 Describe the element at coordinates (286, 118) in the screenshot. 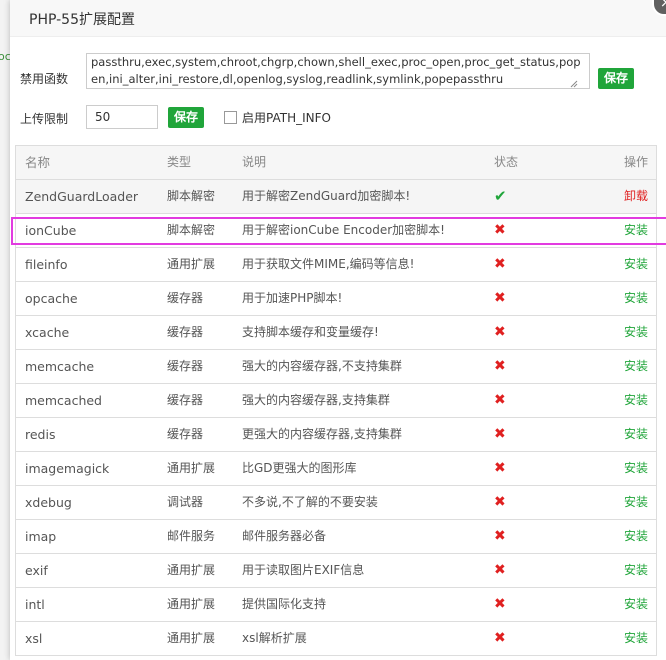

I see `pathinfo-label: 启用PATH_INFO` at that location.